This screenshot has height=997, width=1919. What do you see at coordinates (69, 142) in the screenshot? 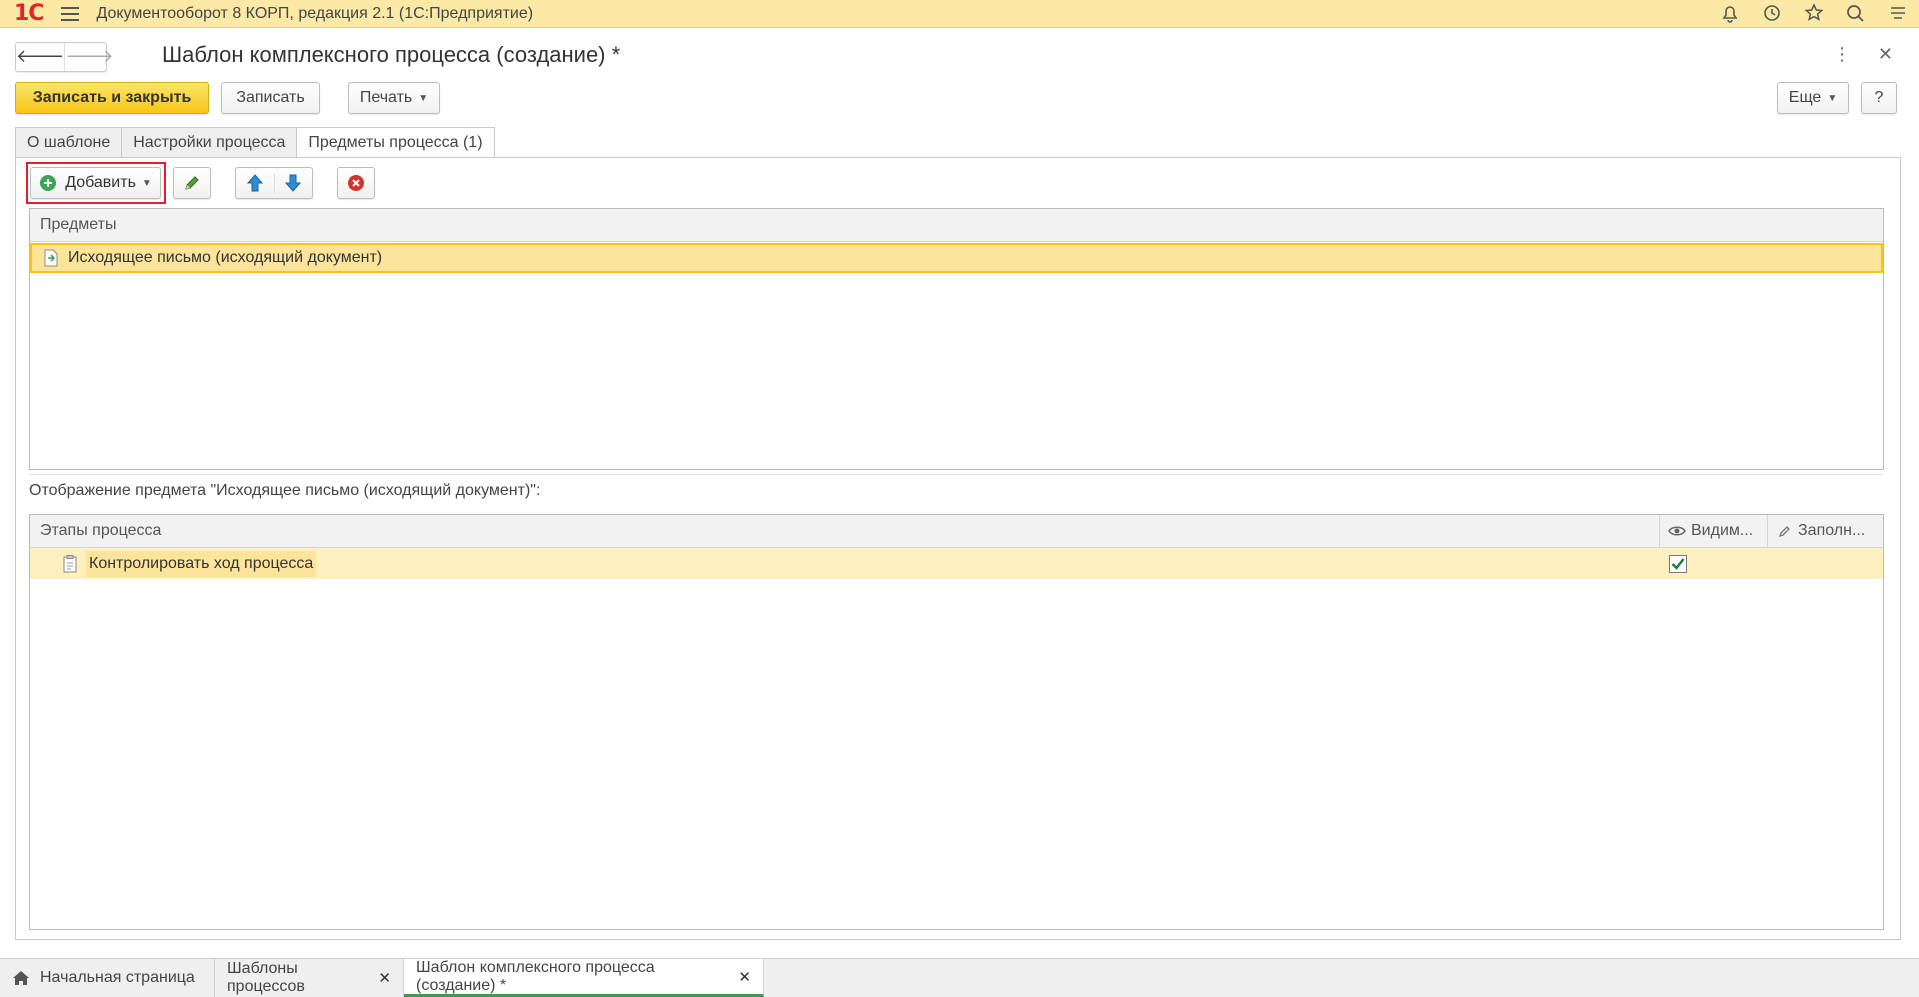
I see `tab-about-template: О шаблоне` at bounding box center [69, 142].